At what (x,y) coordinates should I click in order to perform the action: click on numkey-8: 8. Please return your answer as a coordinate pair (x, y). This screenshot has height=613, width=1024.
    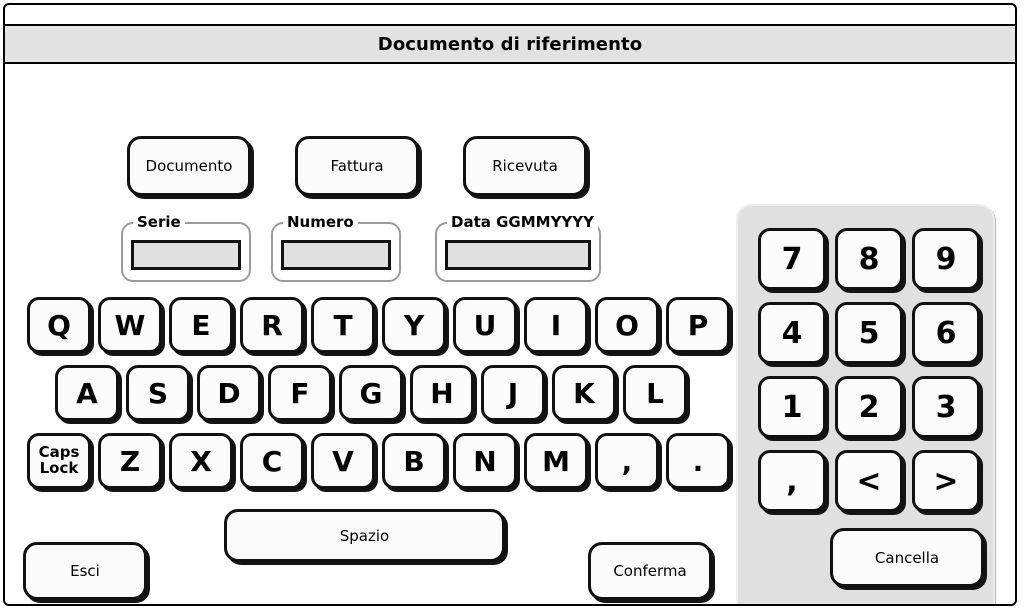
    Looking at the image, I should click on (869, 259).